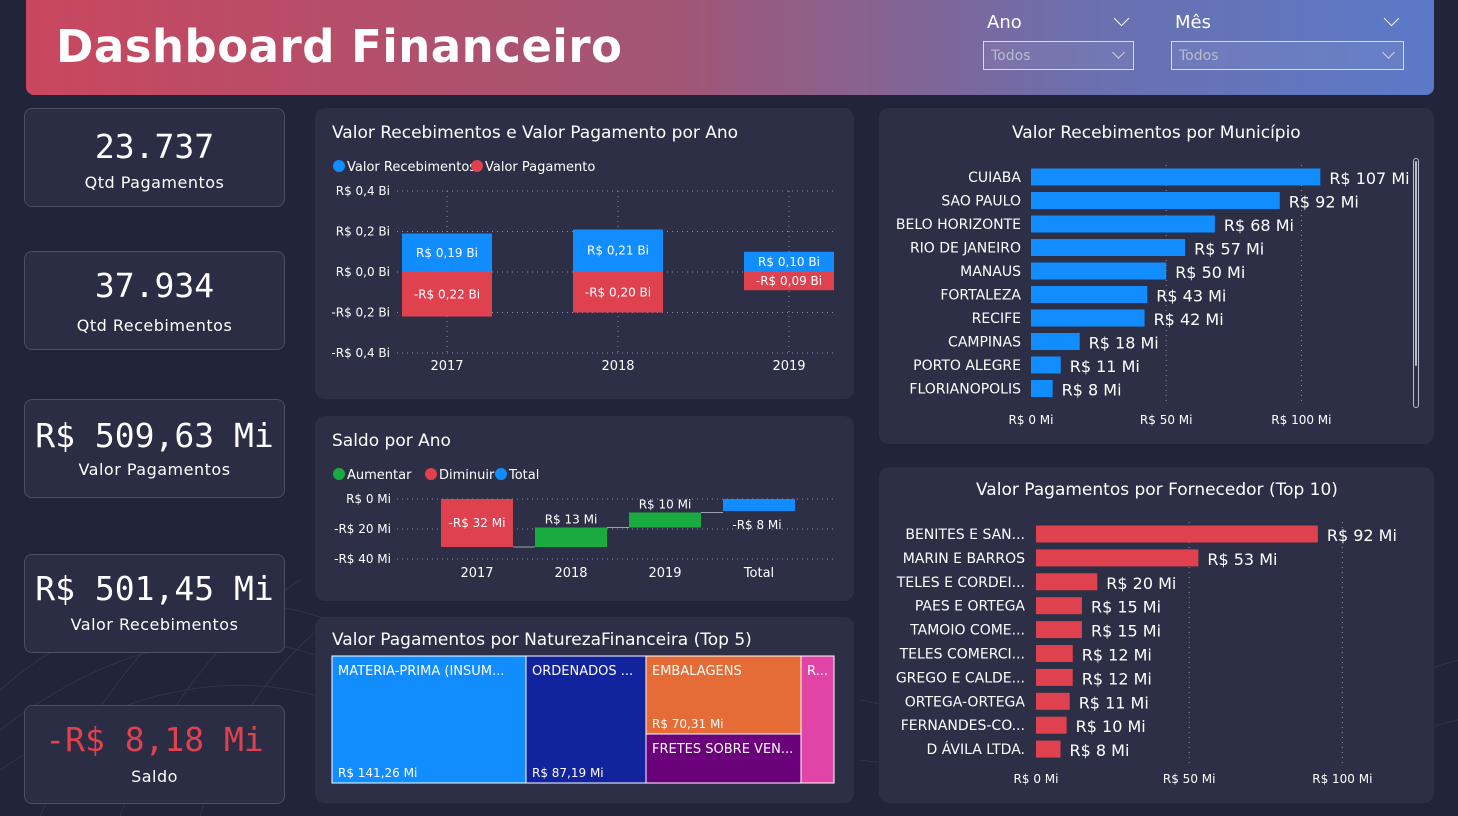 The image size is (1458, 816). I want to click on legend-label: Total, so click(523, 475).